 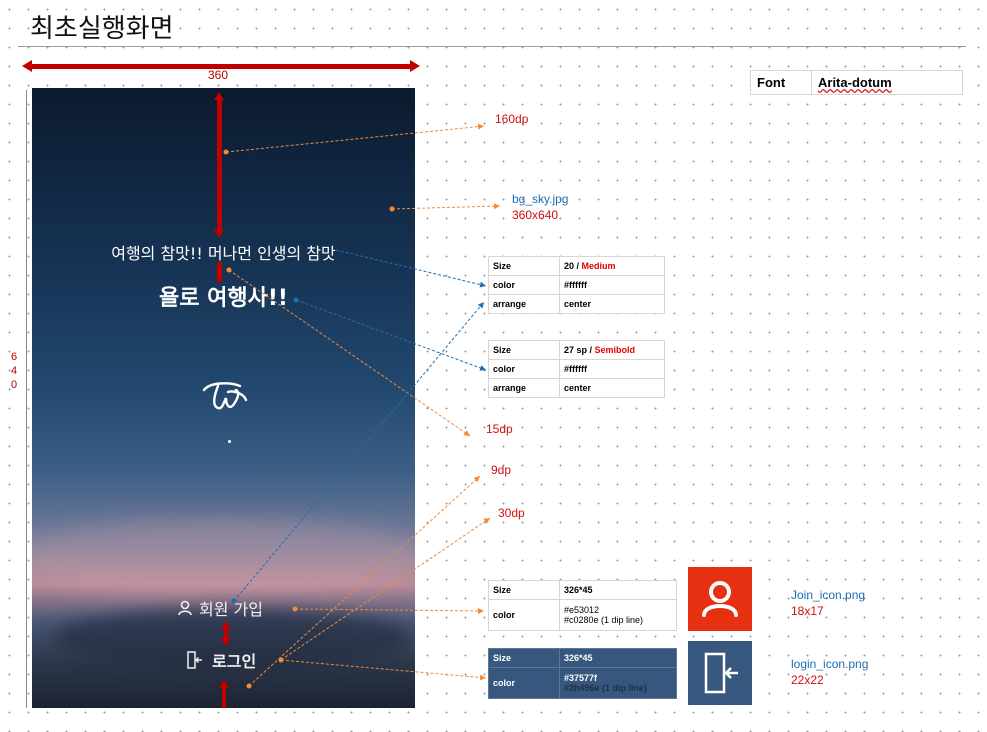 I want to click on text-gap-note: 15dp, so click(x=499, y=429).